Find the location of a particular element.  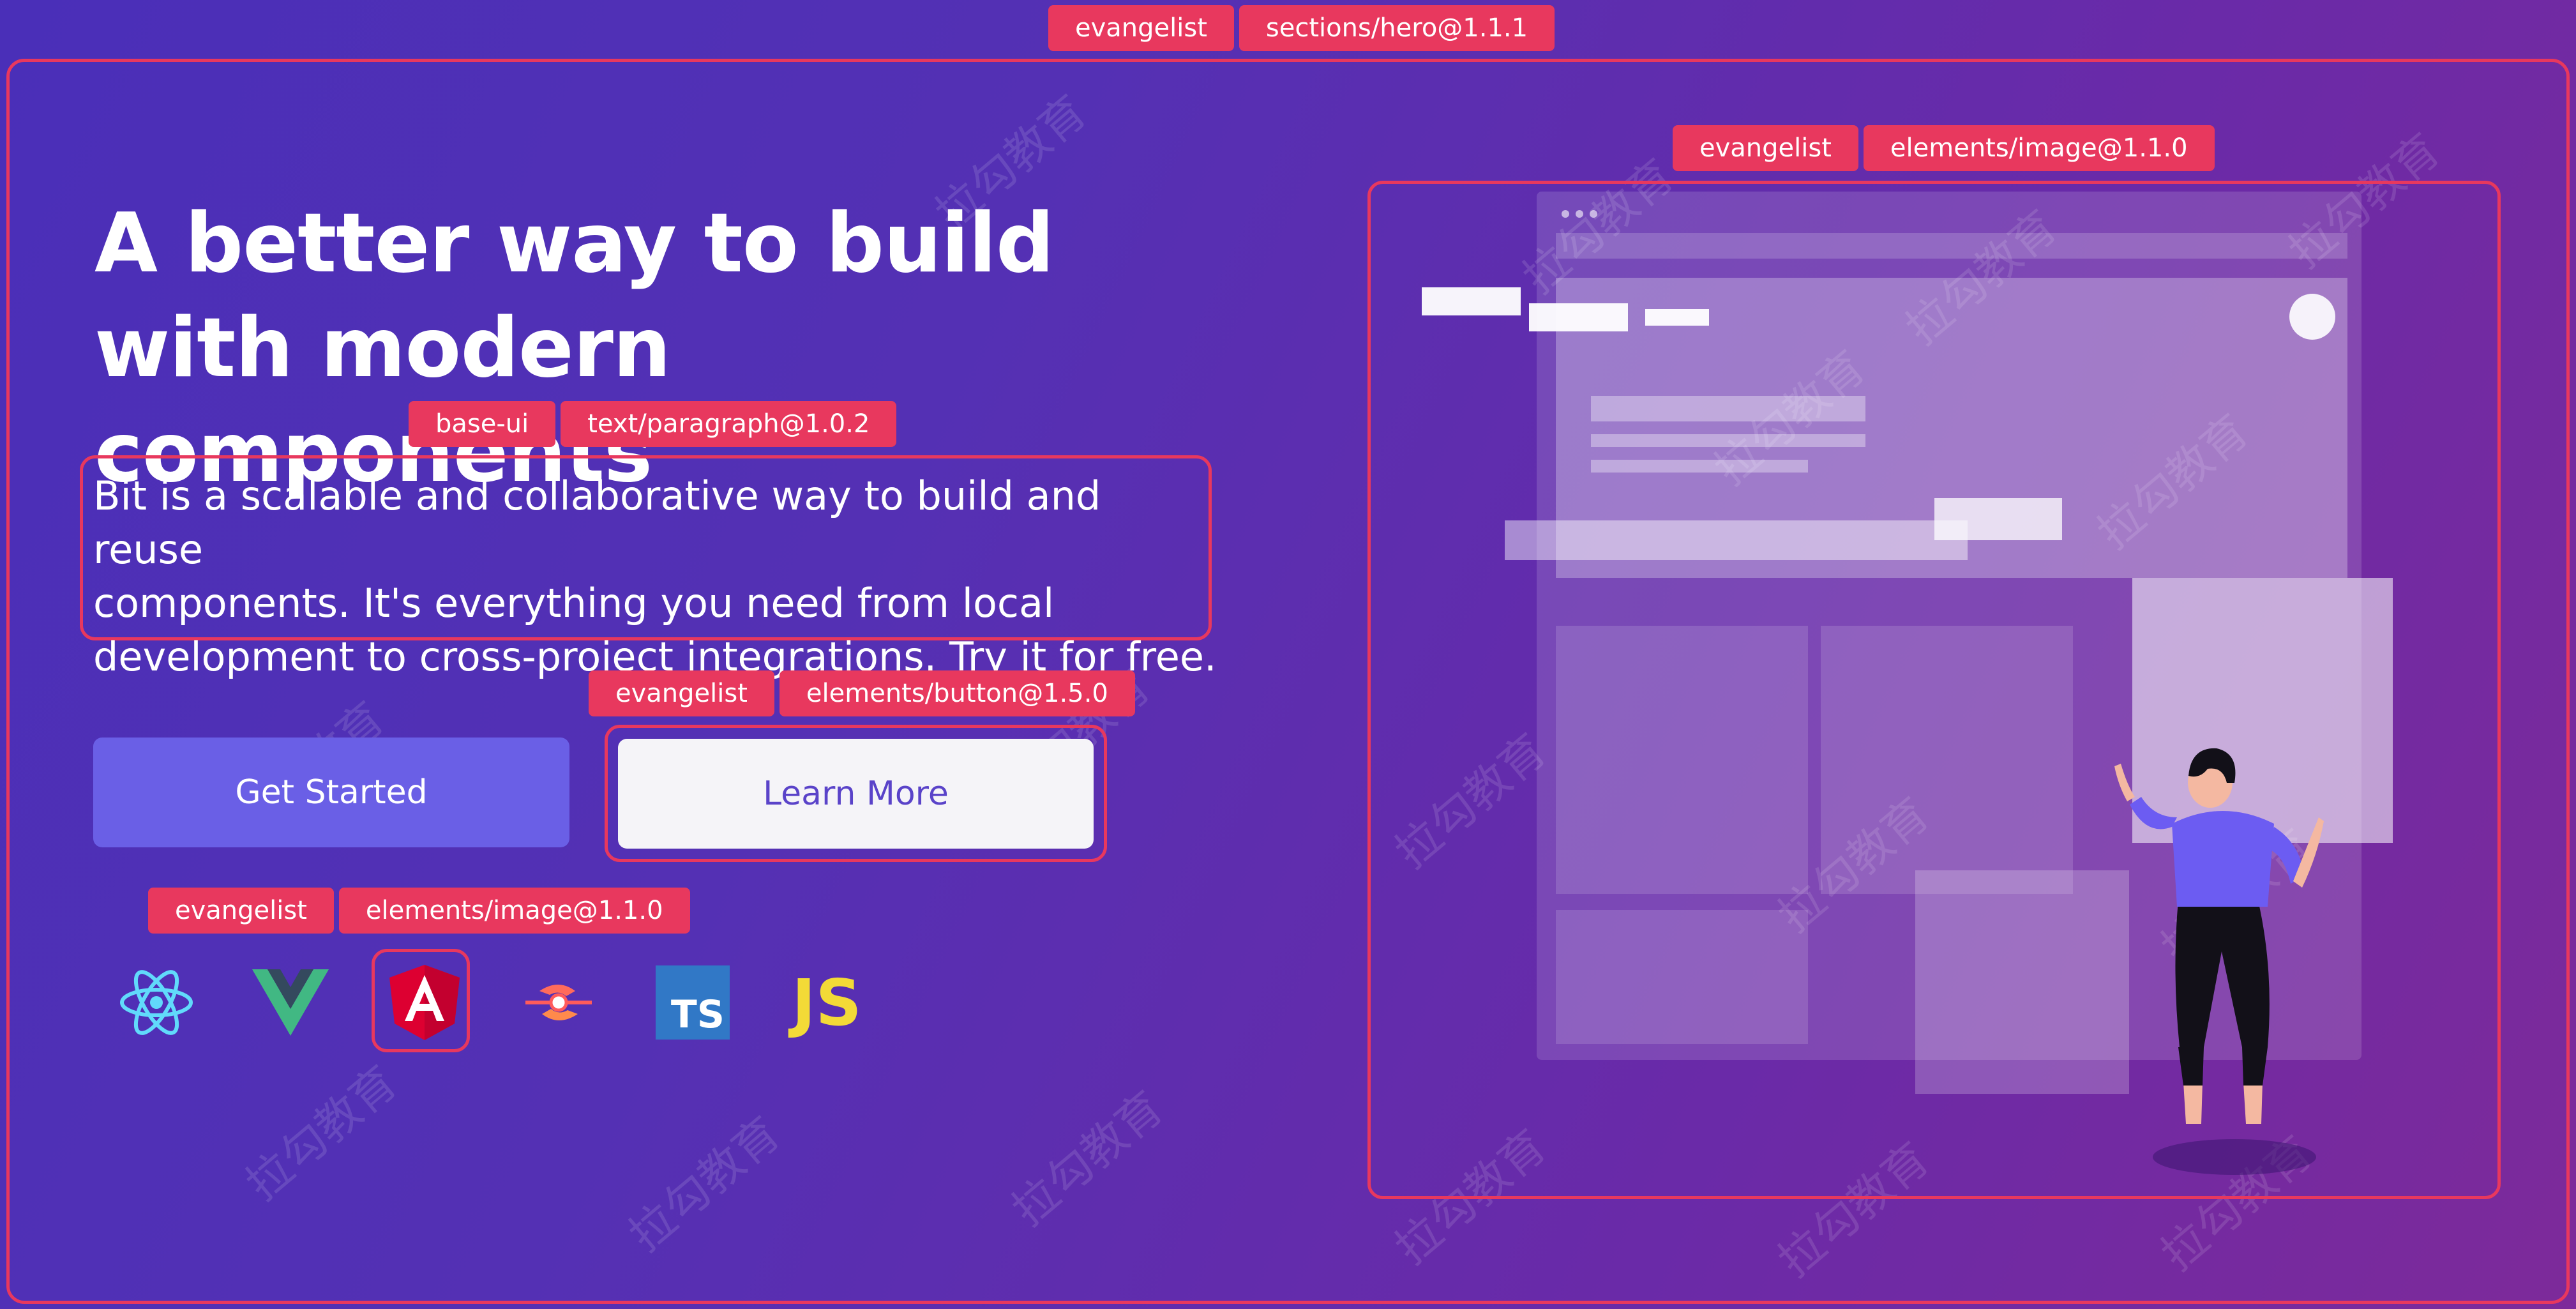

get-started-button: Get Started is located at coordinates (331, 792).